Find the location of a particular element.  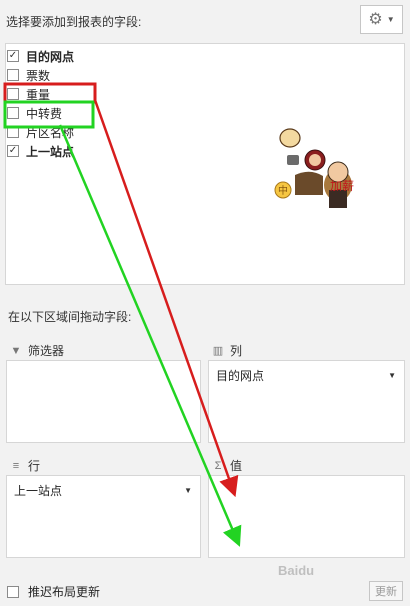

column-field-label: 目的网点 is located at coordinates (240, 375).